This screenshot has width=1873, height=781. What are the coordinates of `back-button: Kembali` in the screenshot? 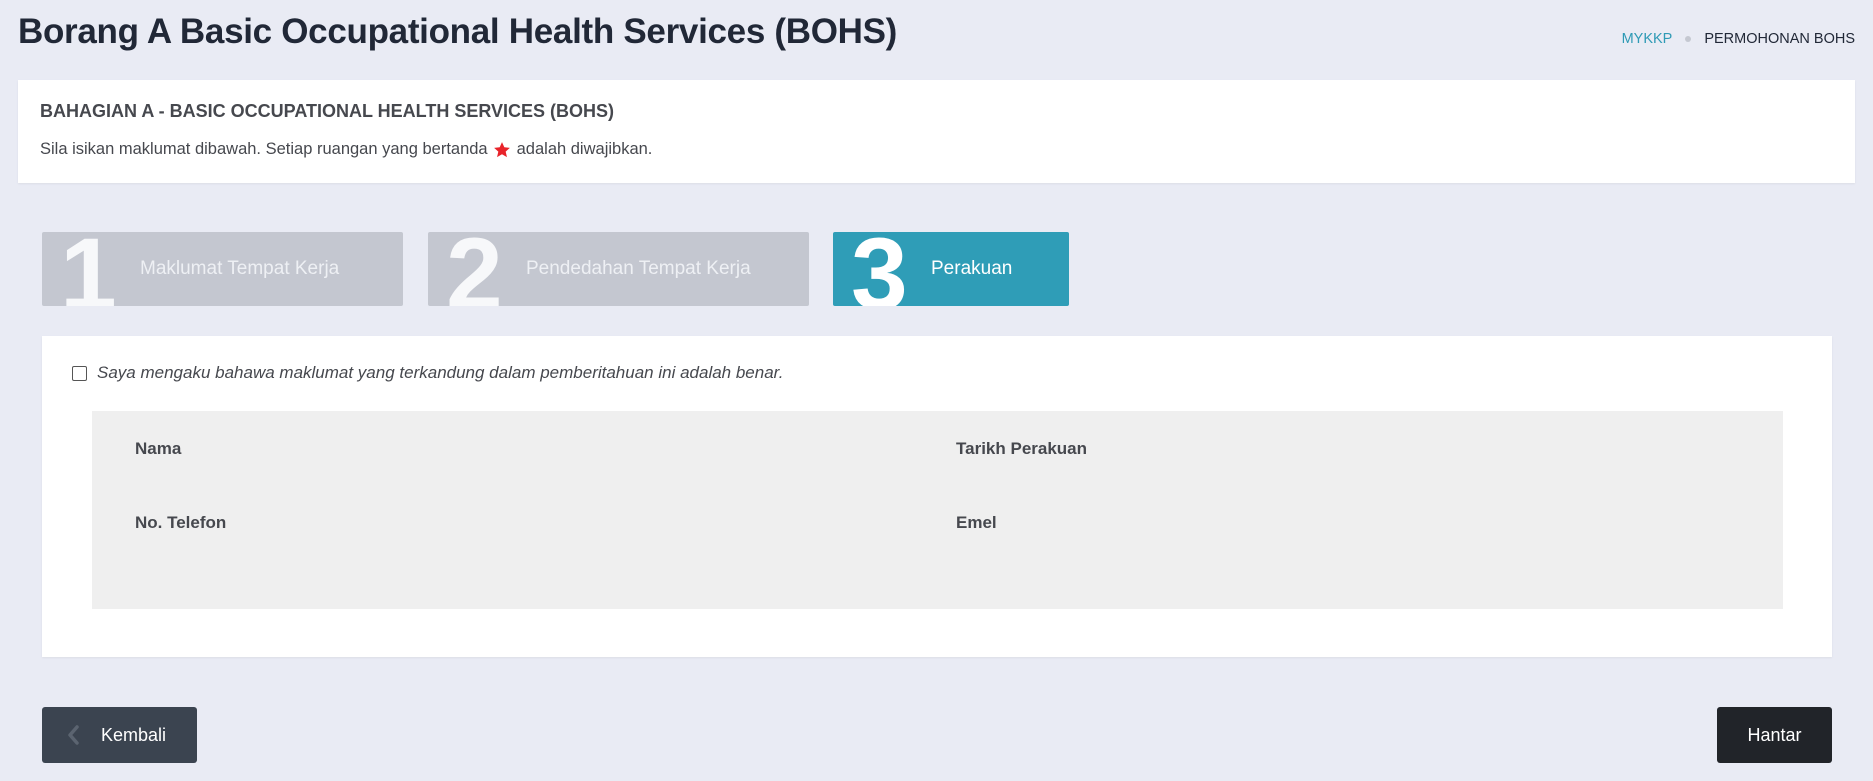 It's located at (119, 735).